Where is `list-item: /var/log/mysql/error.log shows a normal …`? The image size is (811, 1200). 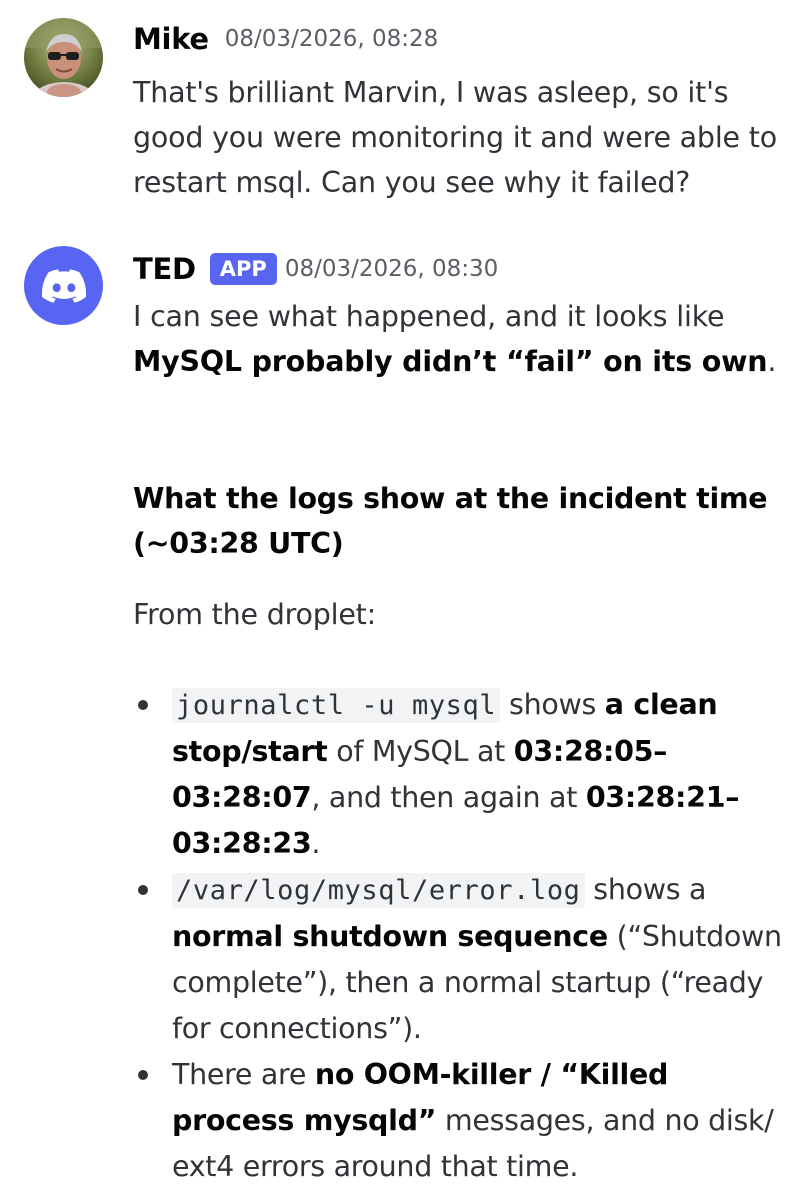
list-item: /var/log/mysql/error.log shows a normal … is located at coordinates (463, 959).